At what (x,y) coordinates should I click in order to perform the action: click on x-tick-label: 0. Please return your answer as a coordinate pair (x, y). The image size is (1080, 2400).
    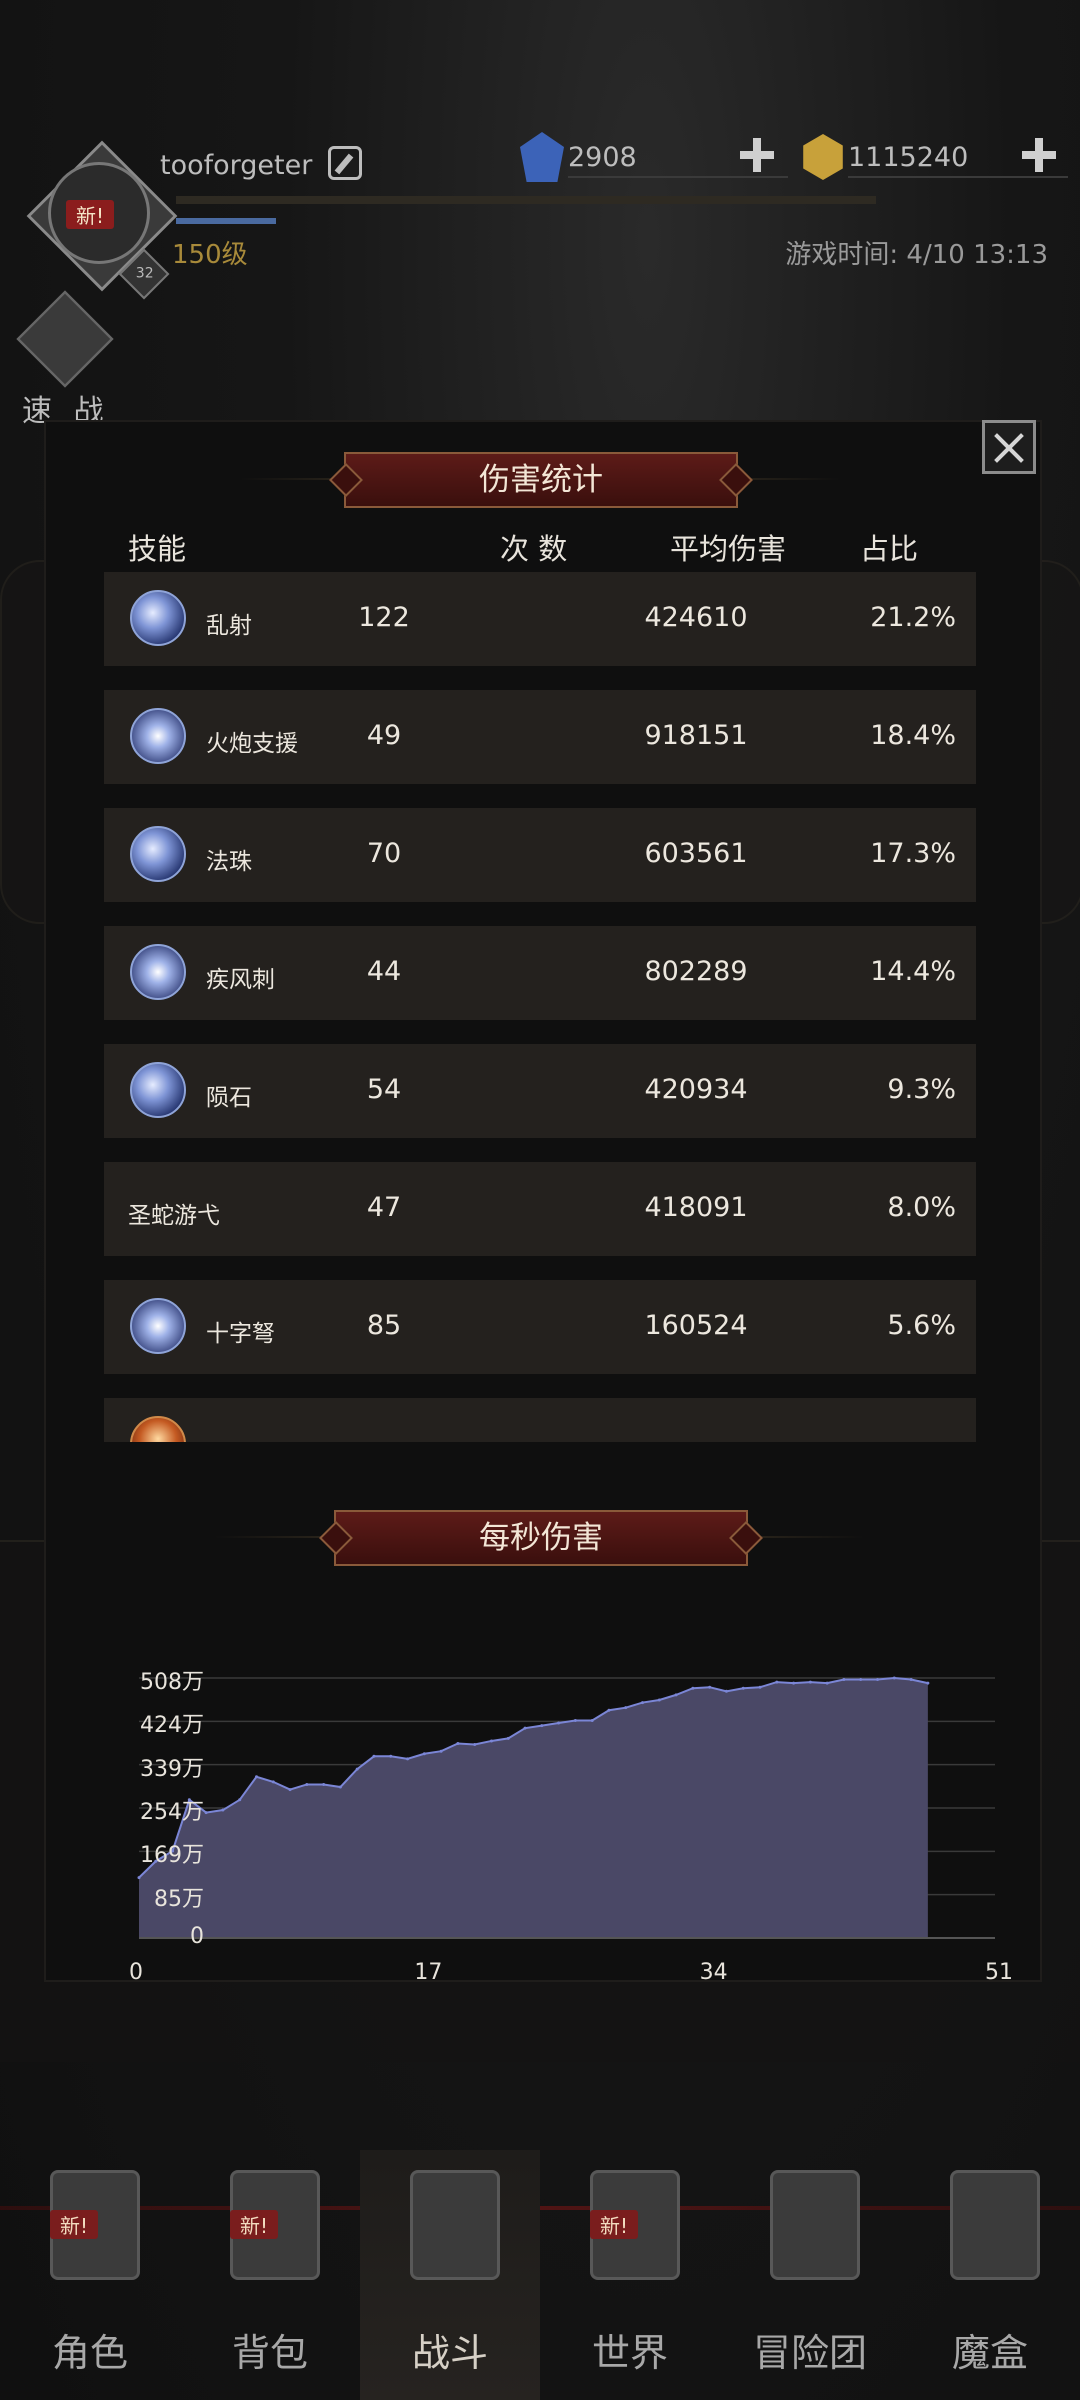
    Looking at the image, I should click on (136, 1972).